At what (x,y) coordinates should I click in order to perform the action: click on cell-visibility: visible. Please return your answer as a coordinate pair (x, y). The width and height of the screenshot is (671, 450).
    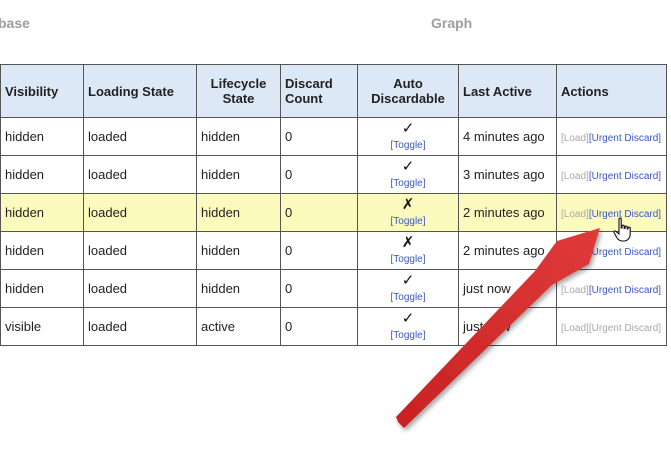
    Looking at the image, I should click on (42, 326).